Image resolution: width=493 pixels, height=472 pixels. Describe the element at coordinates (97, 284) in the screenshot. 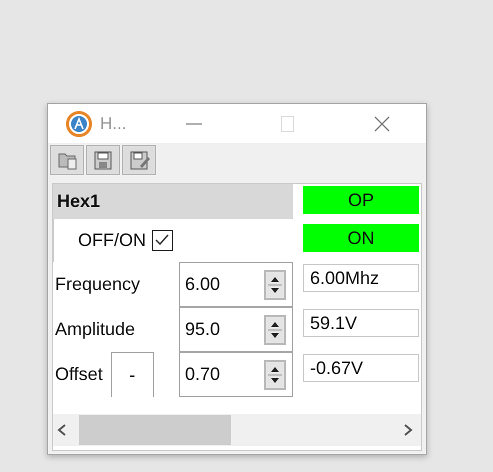

I see `field-label: Frequency` at that location.